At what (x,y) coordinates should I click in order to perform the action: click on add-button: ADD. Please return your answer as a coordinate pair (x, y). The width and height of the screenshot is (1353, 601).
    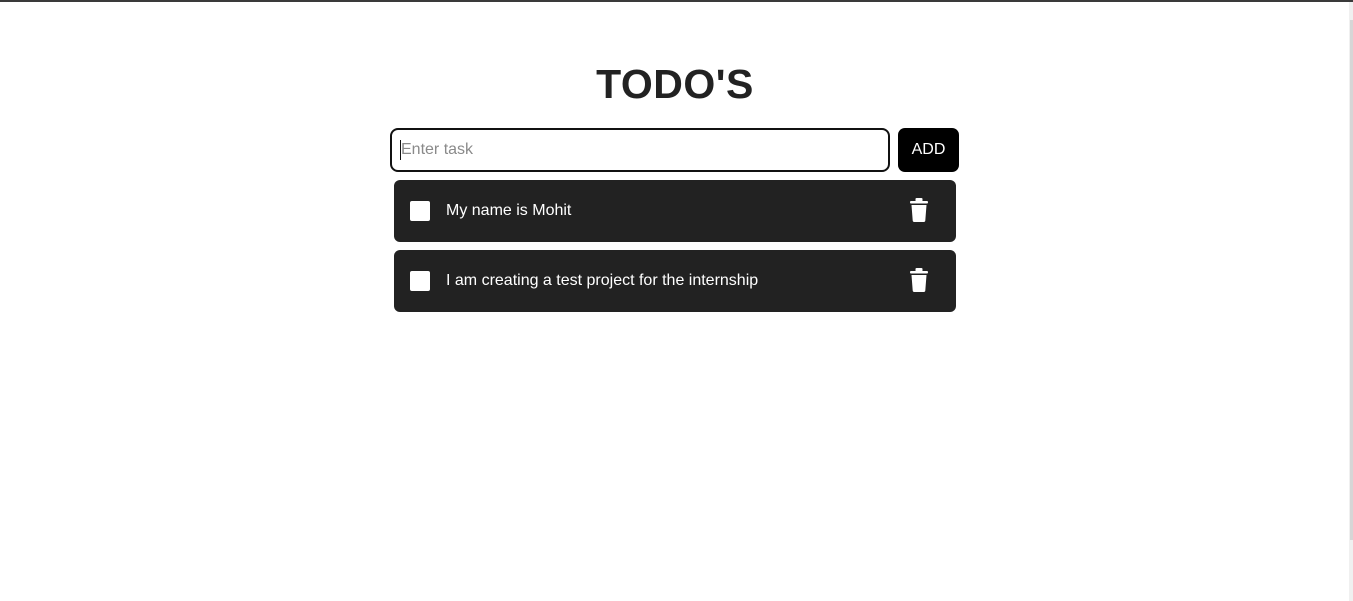
    Looking at the image, I should click on (928, 150).